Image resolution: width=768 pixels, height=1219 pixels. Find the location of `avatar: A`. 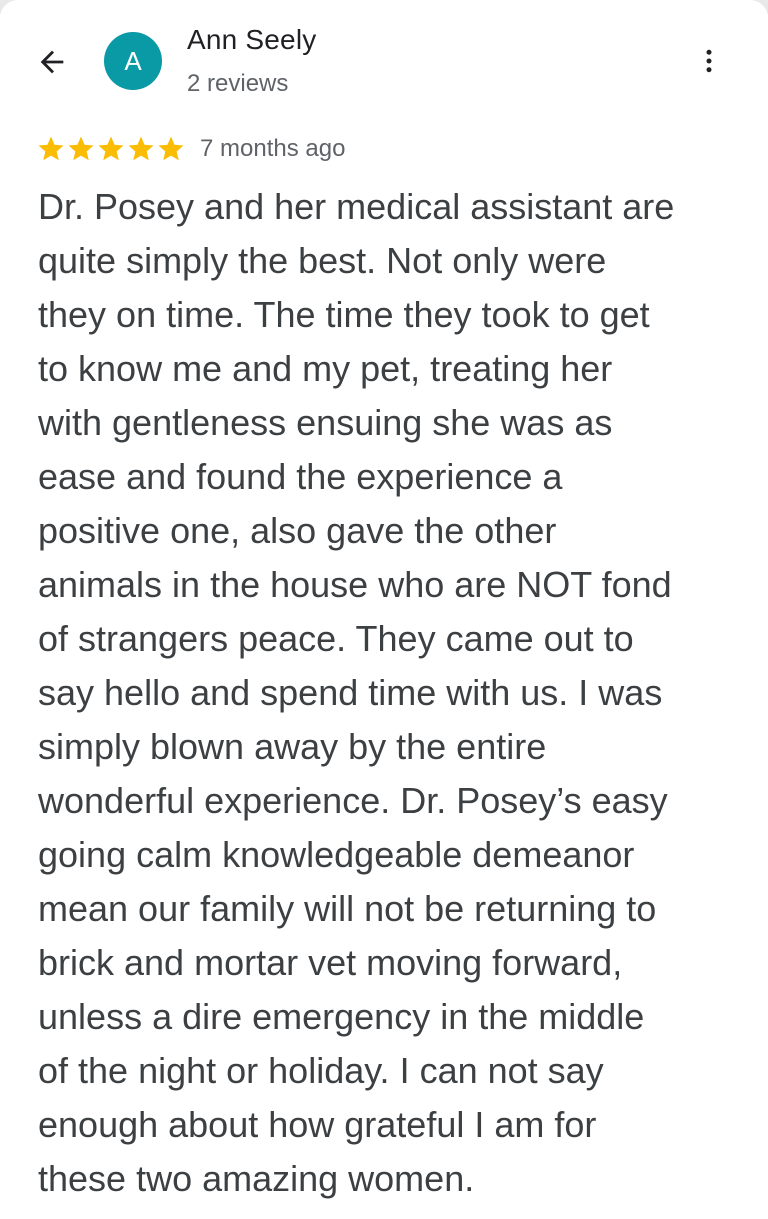

avatar: A is located at coordinates (133, 61).